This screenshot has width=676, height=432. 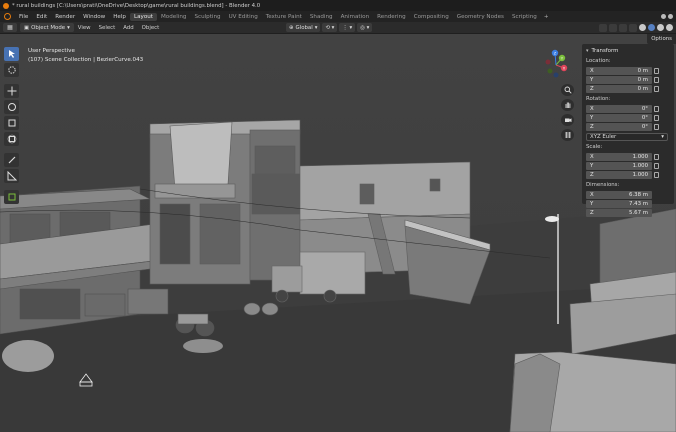 What do you see at coordinates (207, 17) in the screenshot?
I see `tab-sculpting: Sculpting` at bounding box center [207, 17].